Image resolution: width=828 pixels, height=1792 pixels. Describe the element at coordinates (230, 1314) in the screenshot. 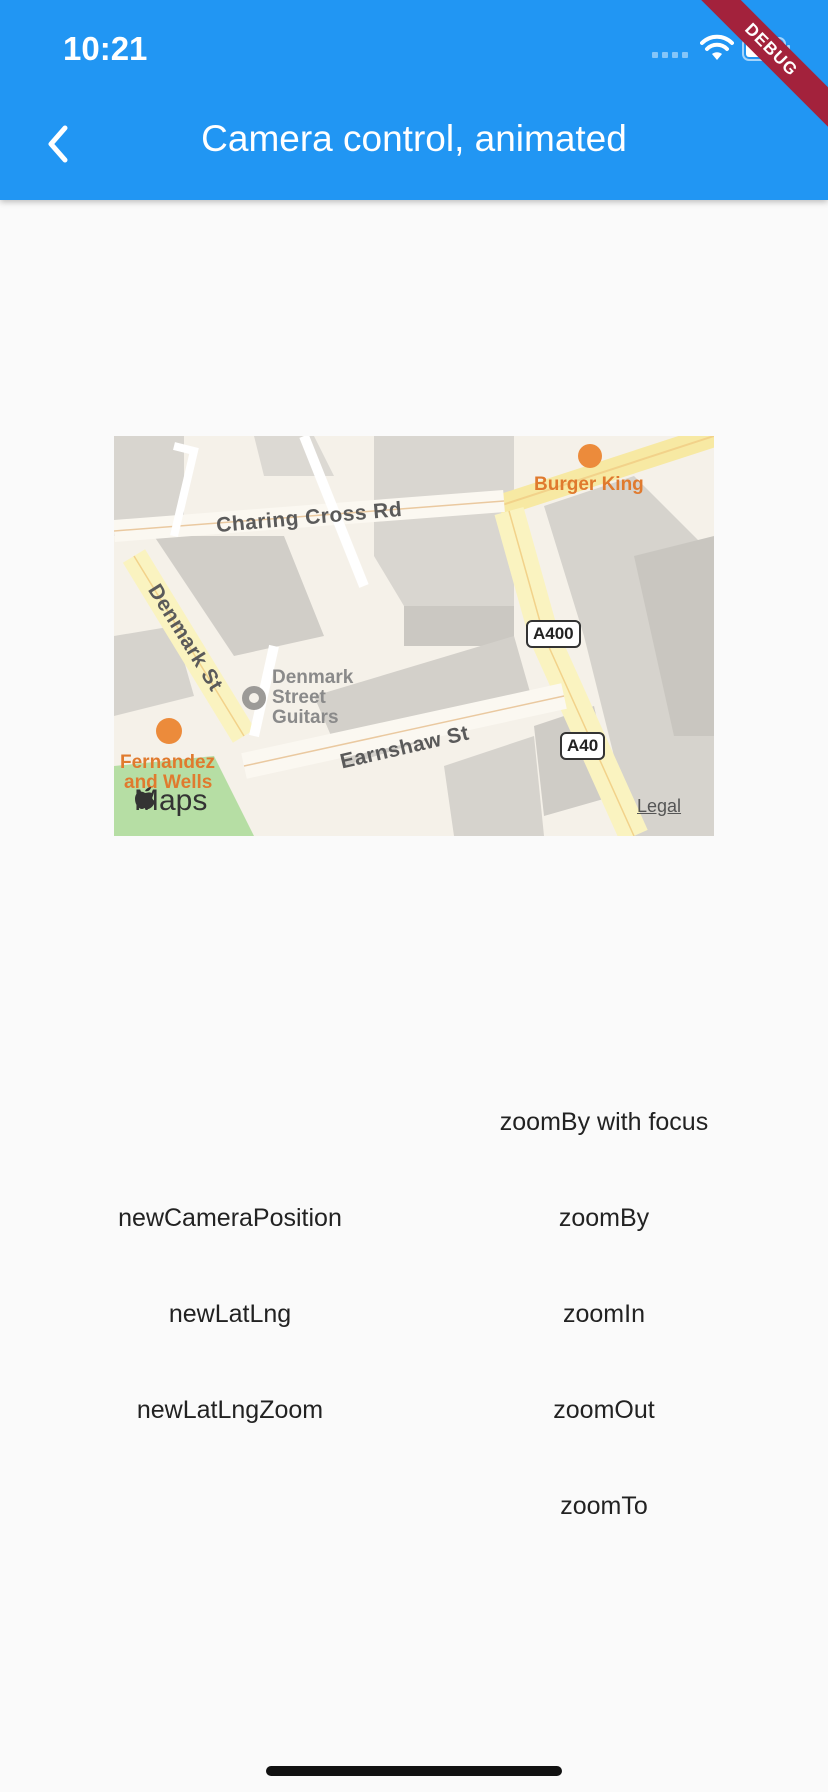

I see `new-lat-lng-button: newLatLng` at that location.